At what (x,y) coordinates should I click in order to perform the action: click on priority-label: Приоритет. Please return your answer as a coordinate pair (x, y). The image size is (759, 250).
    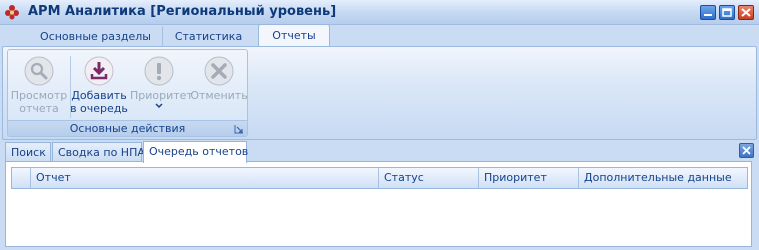
    Looking at the image, I should click on (161, 95).